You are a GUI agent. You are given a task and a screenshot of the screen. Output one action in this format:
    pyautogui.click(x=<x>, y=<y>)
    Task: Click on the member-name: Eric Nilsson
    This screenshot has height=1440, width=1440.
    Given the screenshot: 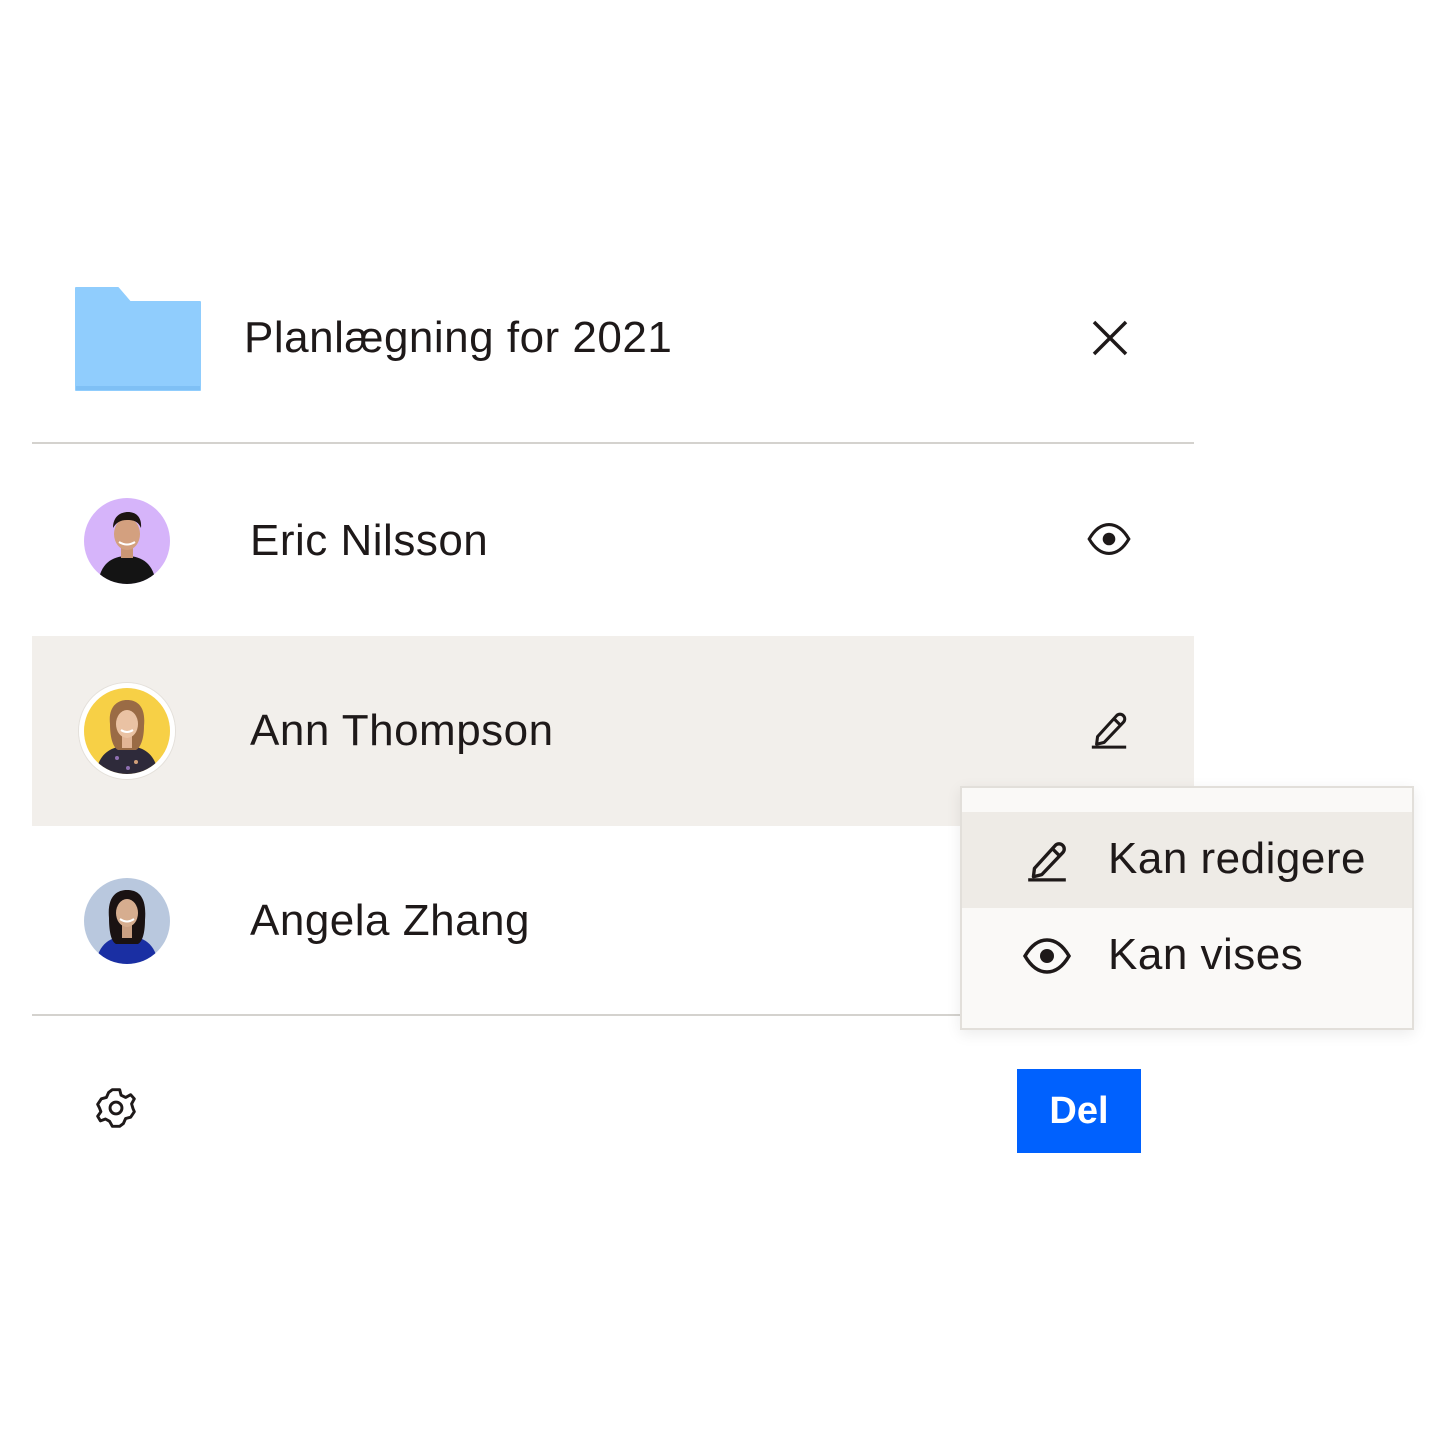 What is the action you would take?
    pyautogui.click(x=369, y=540)
    